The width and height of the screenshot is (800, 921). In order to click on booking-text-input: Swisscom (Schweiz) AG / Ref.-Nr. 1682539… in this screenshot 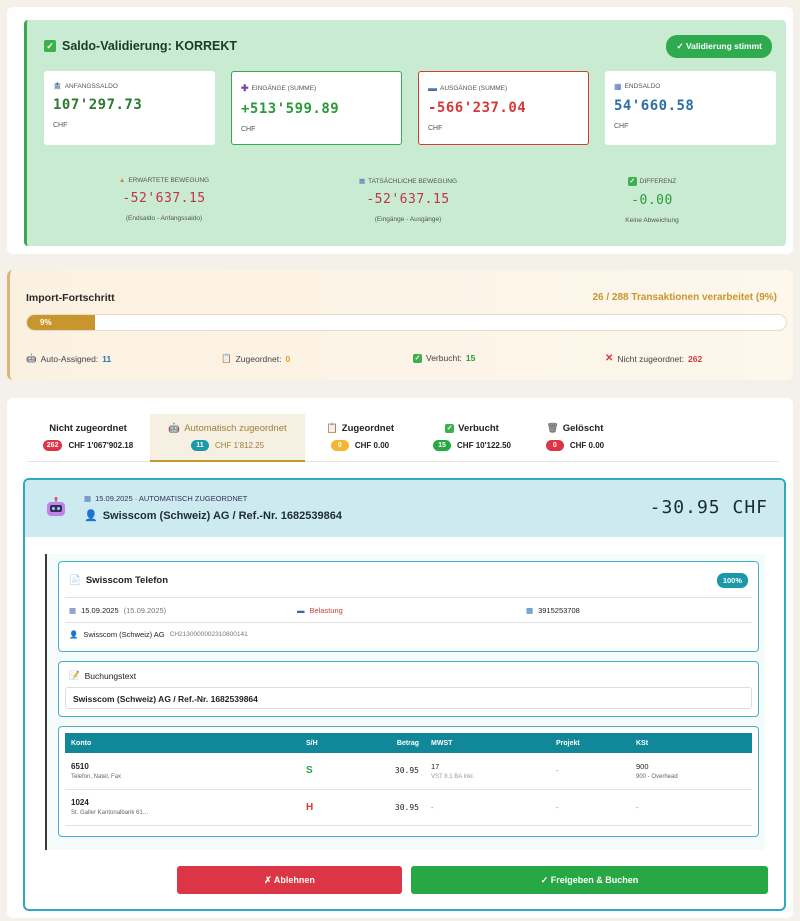, I will do `click(408, 698)`.